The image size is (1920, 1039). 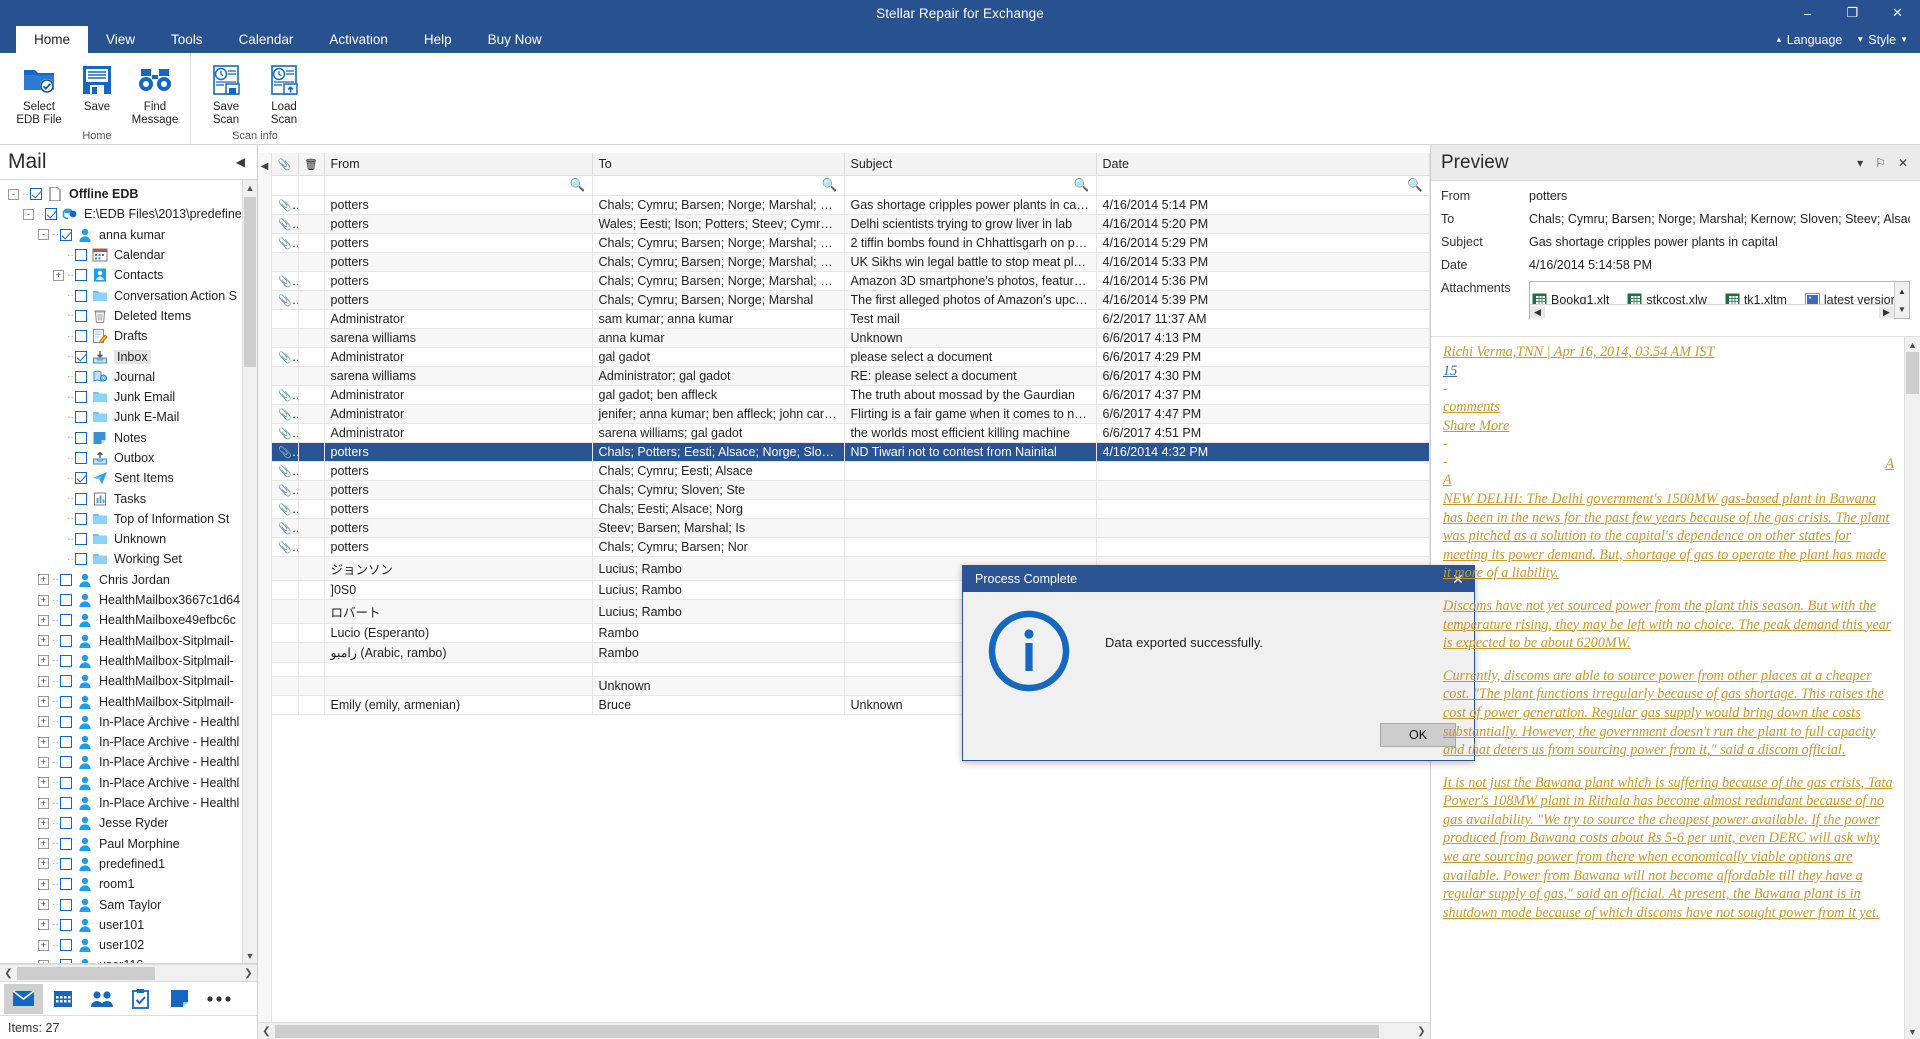 I want to click on style-selector: ▼ Style ▼, so click(x=1882, y=40).